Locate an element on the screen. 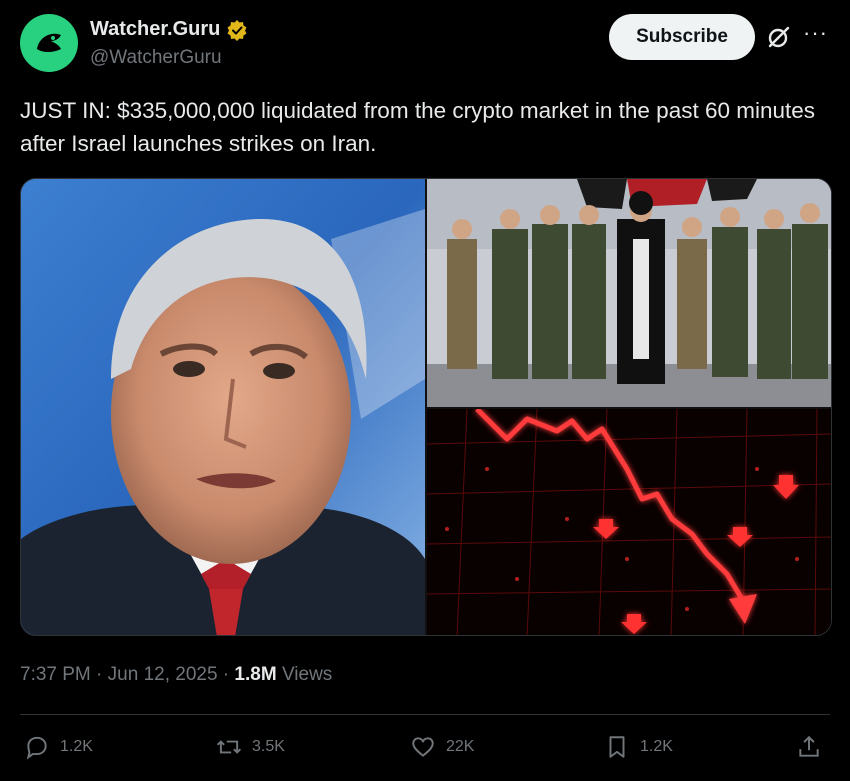  post-header: Watcher.Guru @WatcherGuru Subscribe ··· is located at coordinates (425, 44).